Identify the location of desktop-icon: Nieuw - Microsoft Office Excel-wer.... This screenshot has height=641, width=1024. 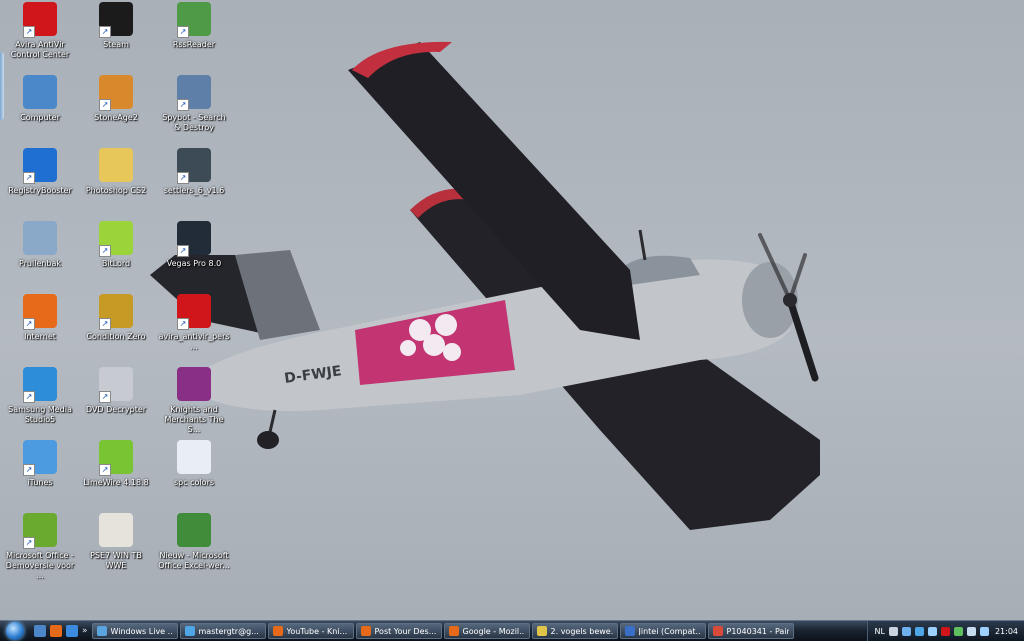
(194, 549).